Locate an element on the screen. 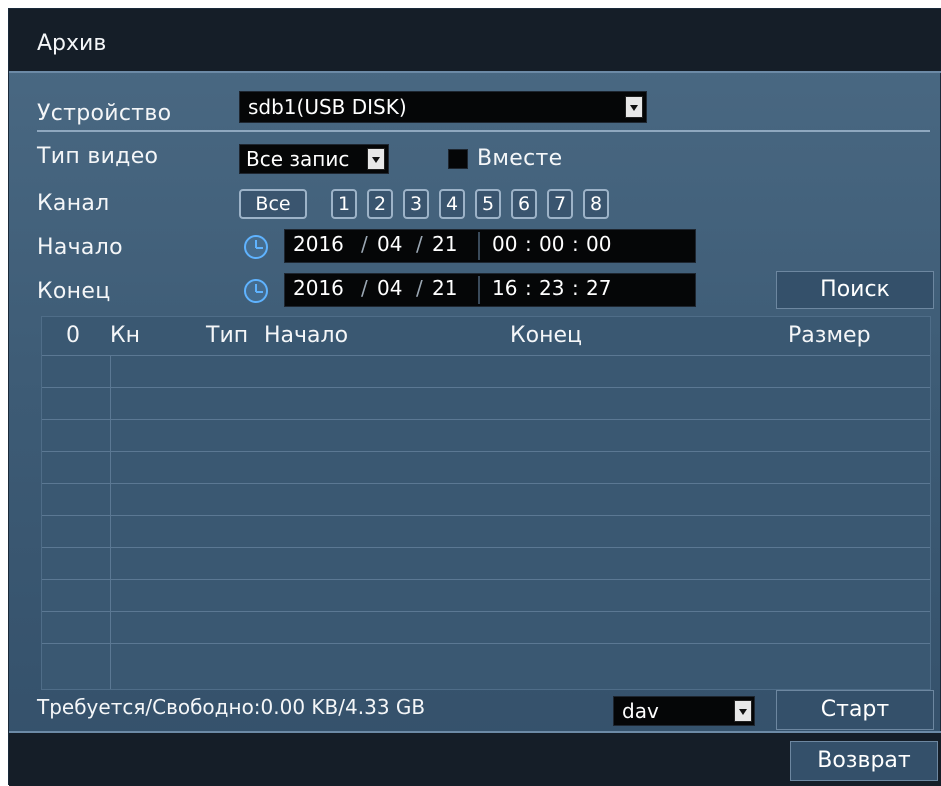  column-header-end: Конец is located at coordinates (546, 335).